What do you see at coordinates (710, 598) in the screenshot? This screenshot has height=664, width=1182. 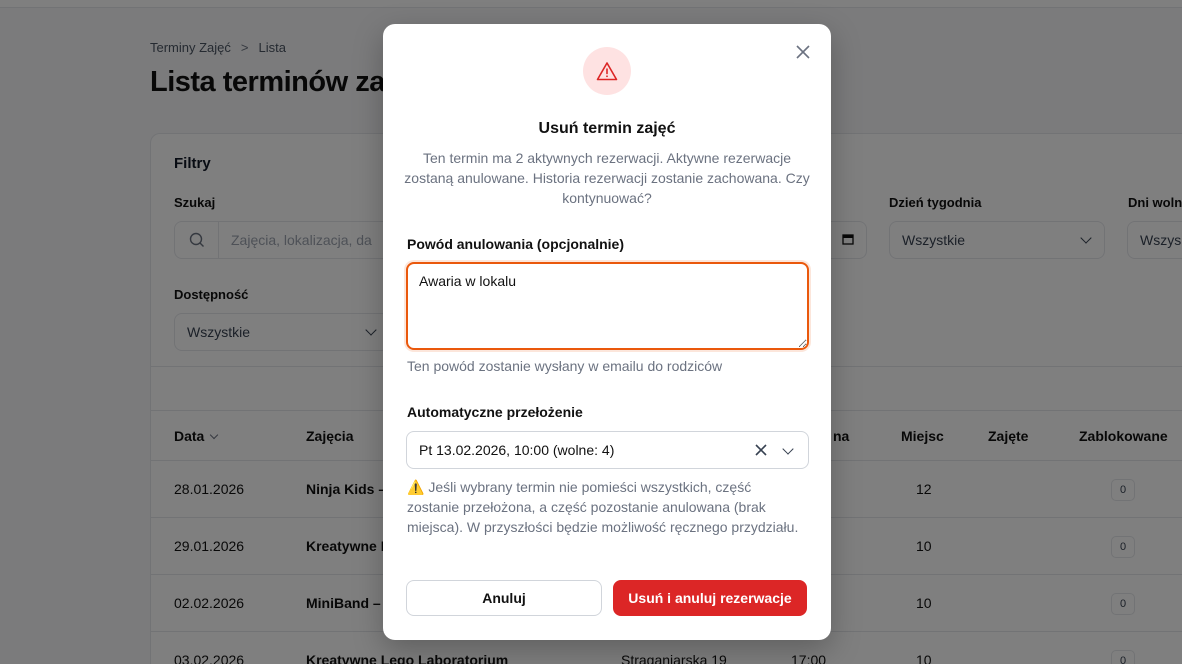 I see `delete-and-cancel-reservations-button: Usuń i anuluj rezerwacje` at bounding box center [710, 598].